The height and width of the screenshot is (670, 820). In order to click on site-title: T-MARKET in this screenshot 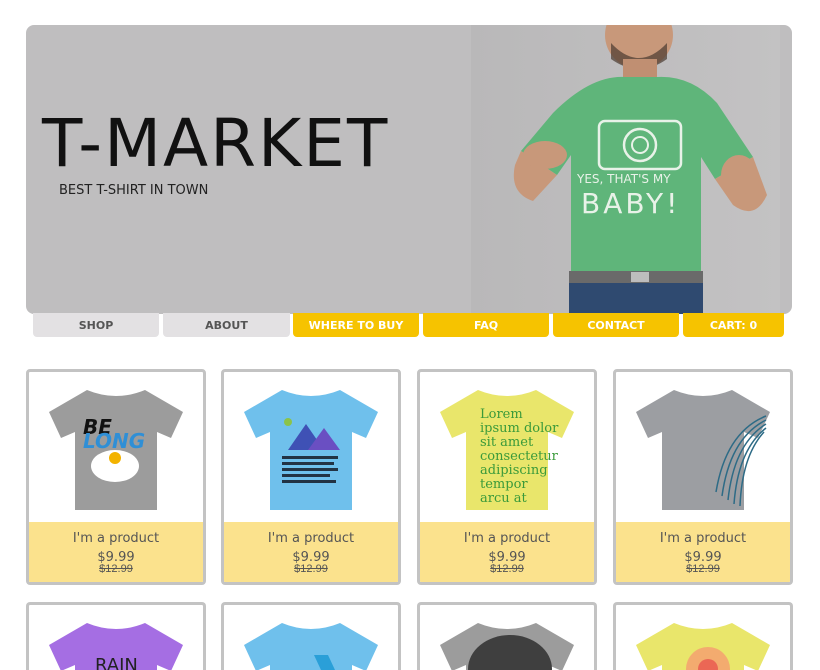, I will do `click(216, 143)`.